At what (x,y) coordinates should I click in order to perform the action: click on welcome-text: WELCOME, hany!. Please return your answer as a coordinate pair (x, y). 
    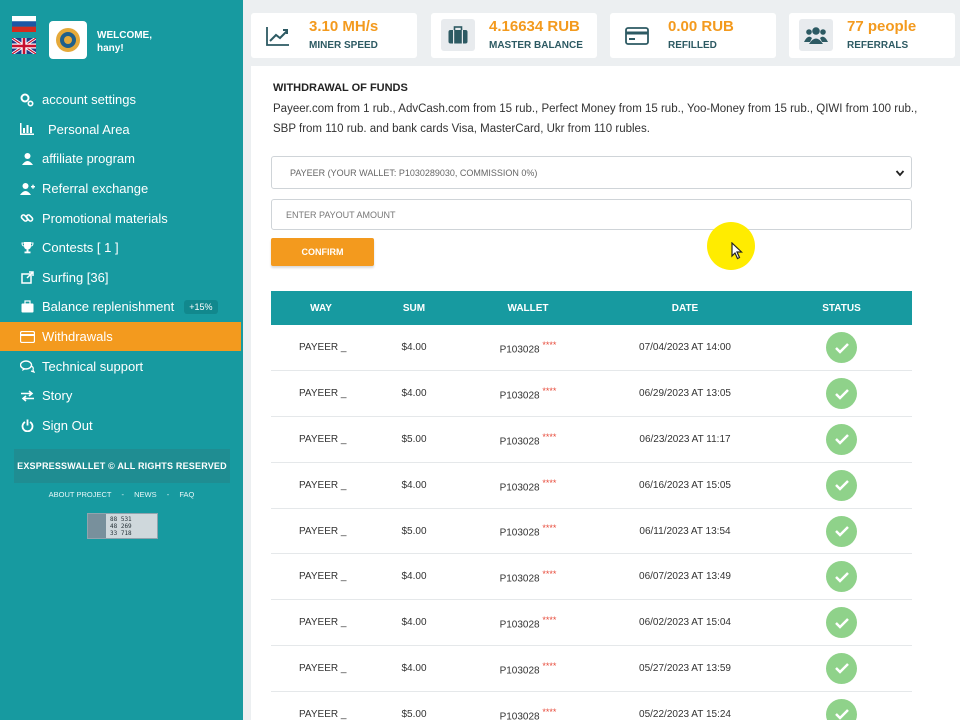
    Looking at the image, I should click on (124, 42).